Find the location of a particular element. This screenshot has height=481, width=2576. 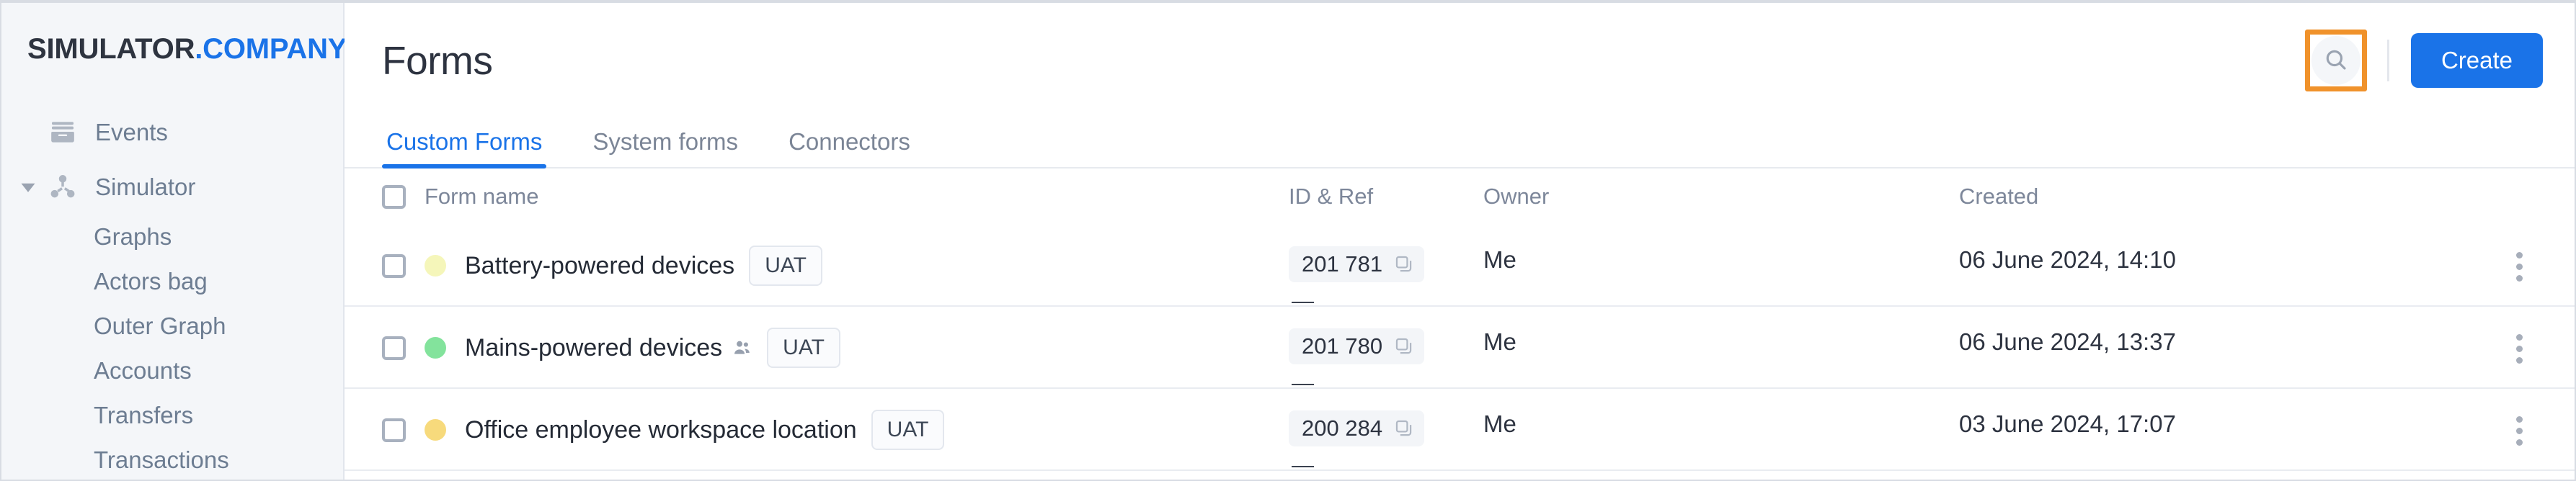

column-header-label: Form name is located at coordinates (482, 196).